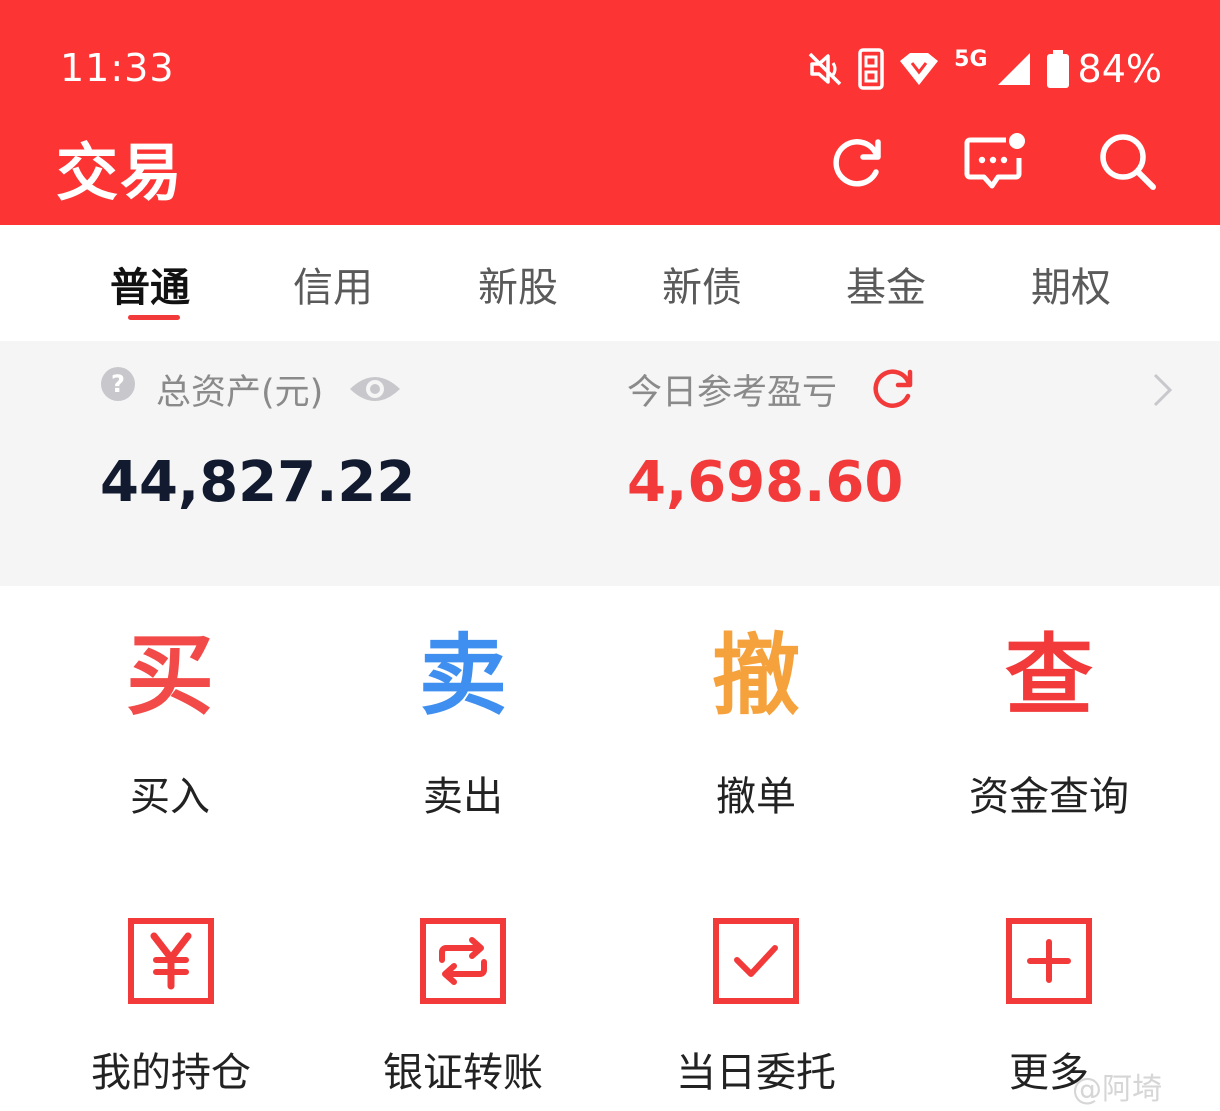 The width and height of the screenshot is (1220, 1111). I want to click on eye-icon, so click(375, 389).